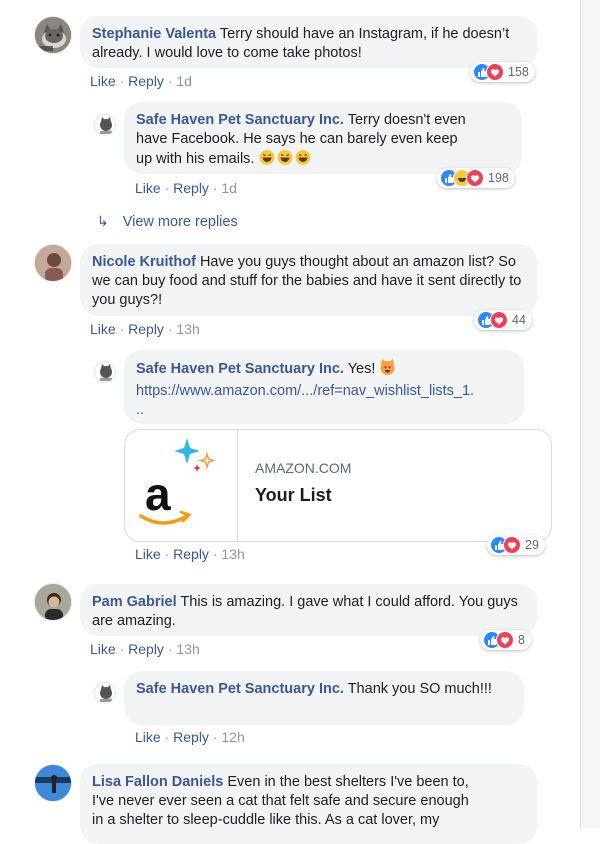 The image size is (600, 844). Describe the element at coordinates (293, 495) in the screenshot. I see `link-preview-title: Your List` at that location.